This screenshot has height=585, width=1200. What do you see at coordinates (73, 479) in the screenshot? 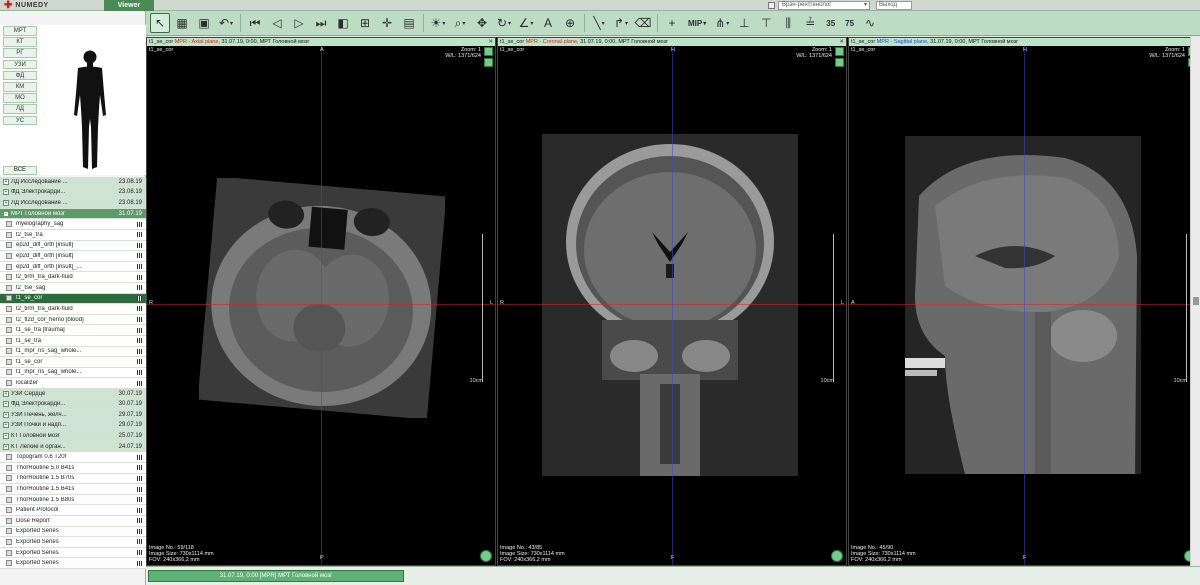
I see `series-row: ThorRoutine 1.5 B70s` at bounding box center [73, 479].